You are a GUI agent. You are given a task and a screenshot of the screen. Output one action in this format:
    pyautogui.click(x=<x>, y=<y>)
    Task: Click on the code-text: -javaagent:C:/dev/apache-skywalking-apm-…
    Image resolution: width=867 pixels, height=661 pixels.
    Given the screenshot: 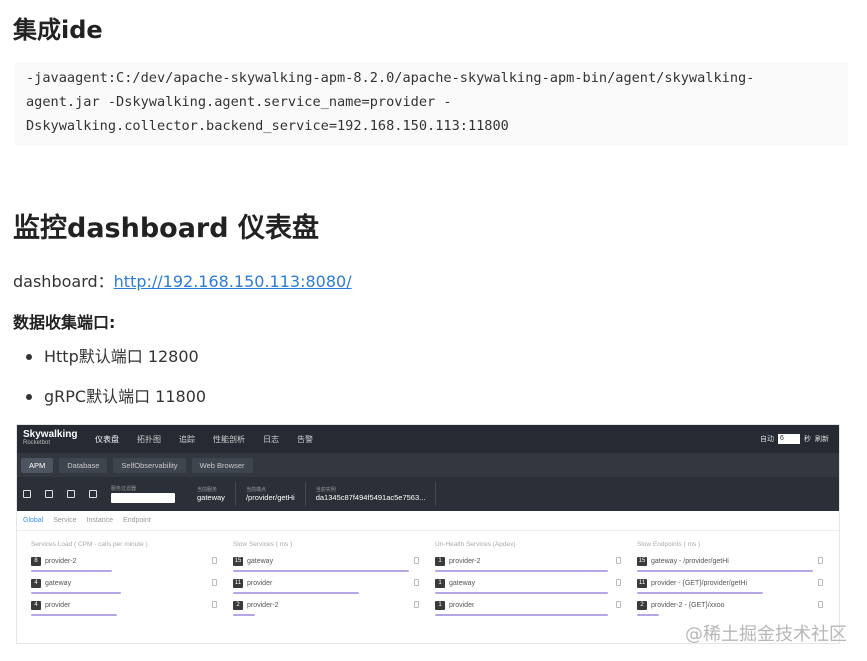 What is the action you would take?
    pyautogui.click(x=390, y=102)
    